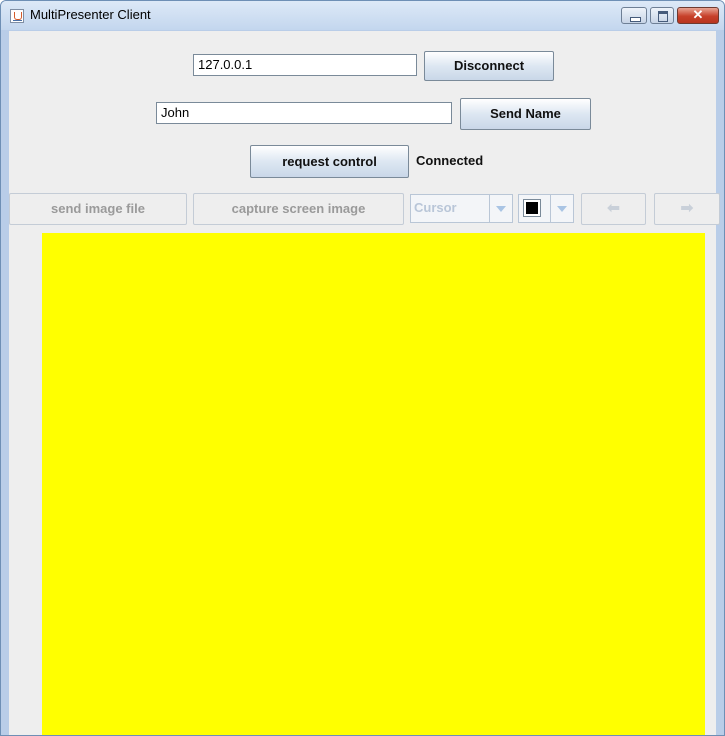 The image size is (725, 736). Describe the element at coordinates (489, 66) in the screenshot. I see `disconnect-button: Disconnect` at that location.